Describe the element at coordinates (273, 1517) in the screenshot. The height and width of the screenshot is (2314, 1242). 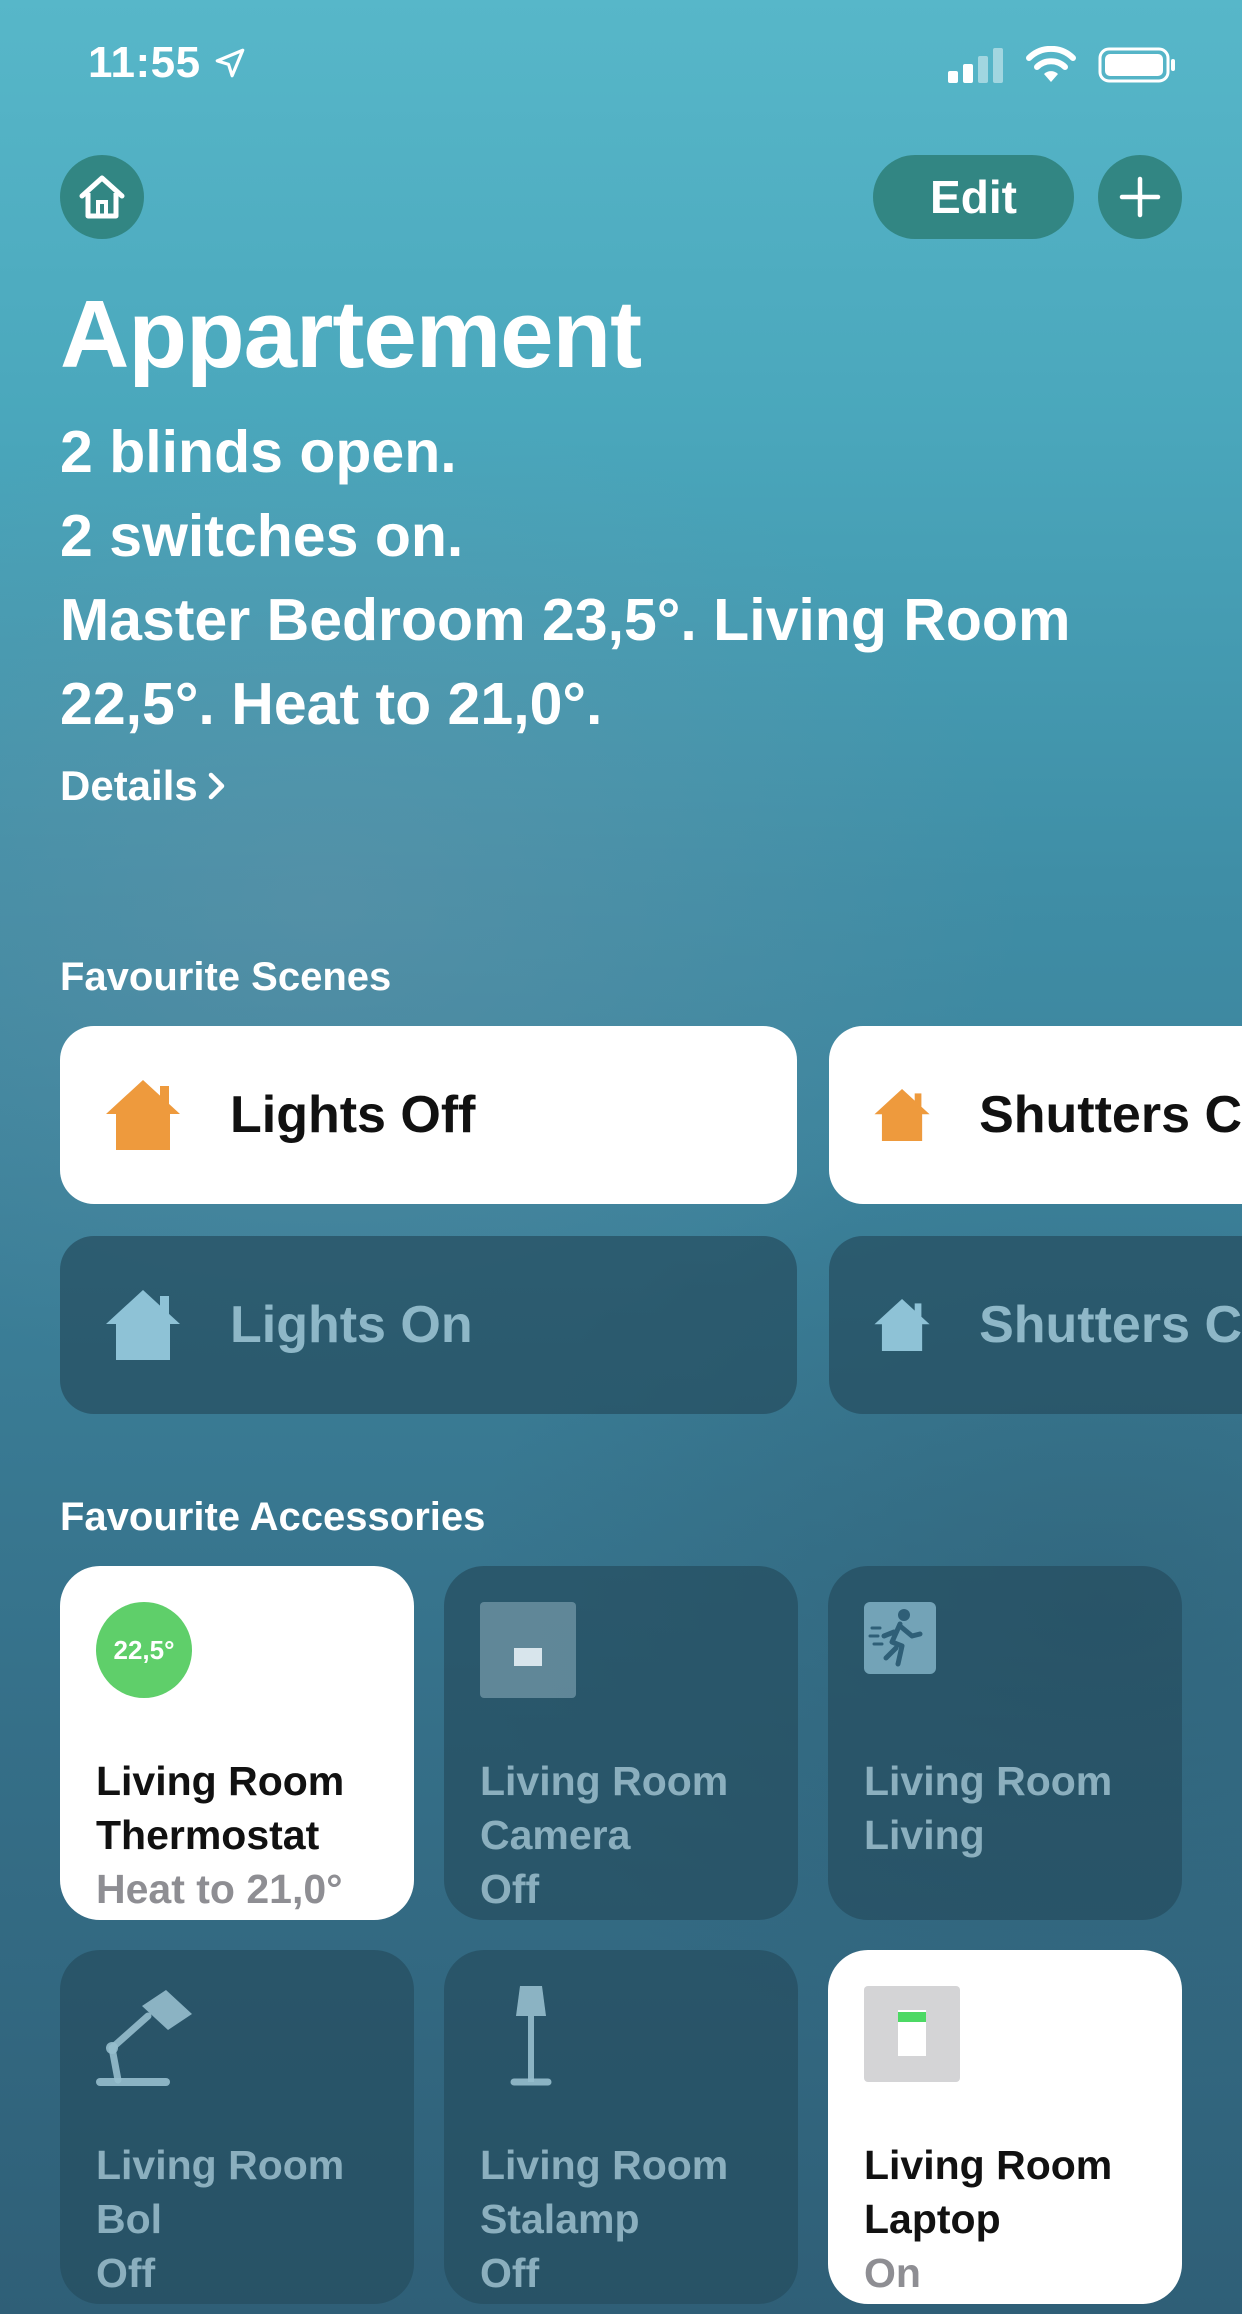
I see `favourite-accessories-heading: Favourite Accessories` at that location.